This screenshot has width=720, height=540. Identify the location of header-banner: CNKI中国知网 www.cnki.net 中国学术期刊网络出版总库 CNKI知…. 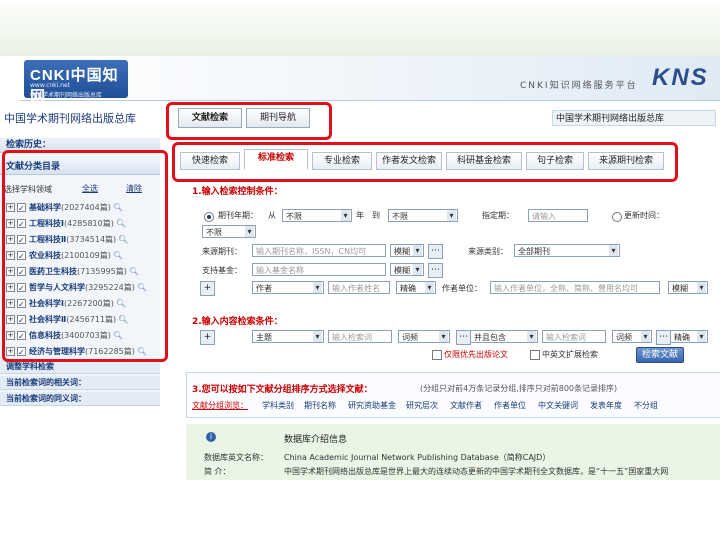
(370, 80).